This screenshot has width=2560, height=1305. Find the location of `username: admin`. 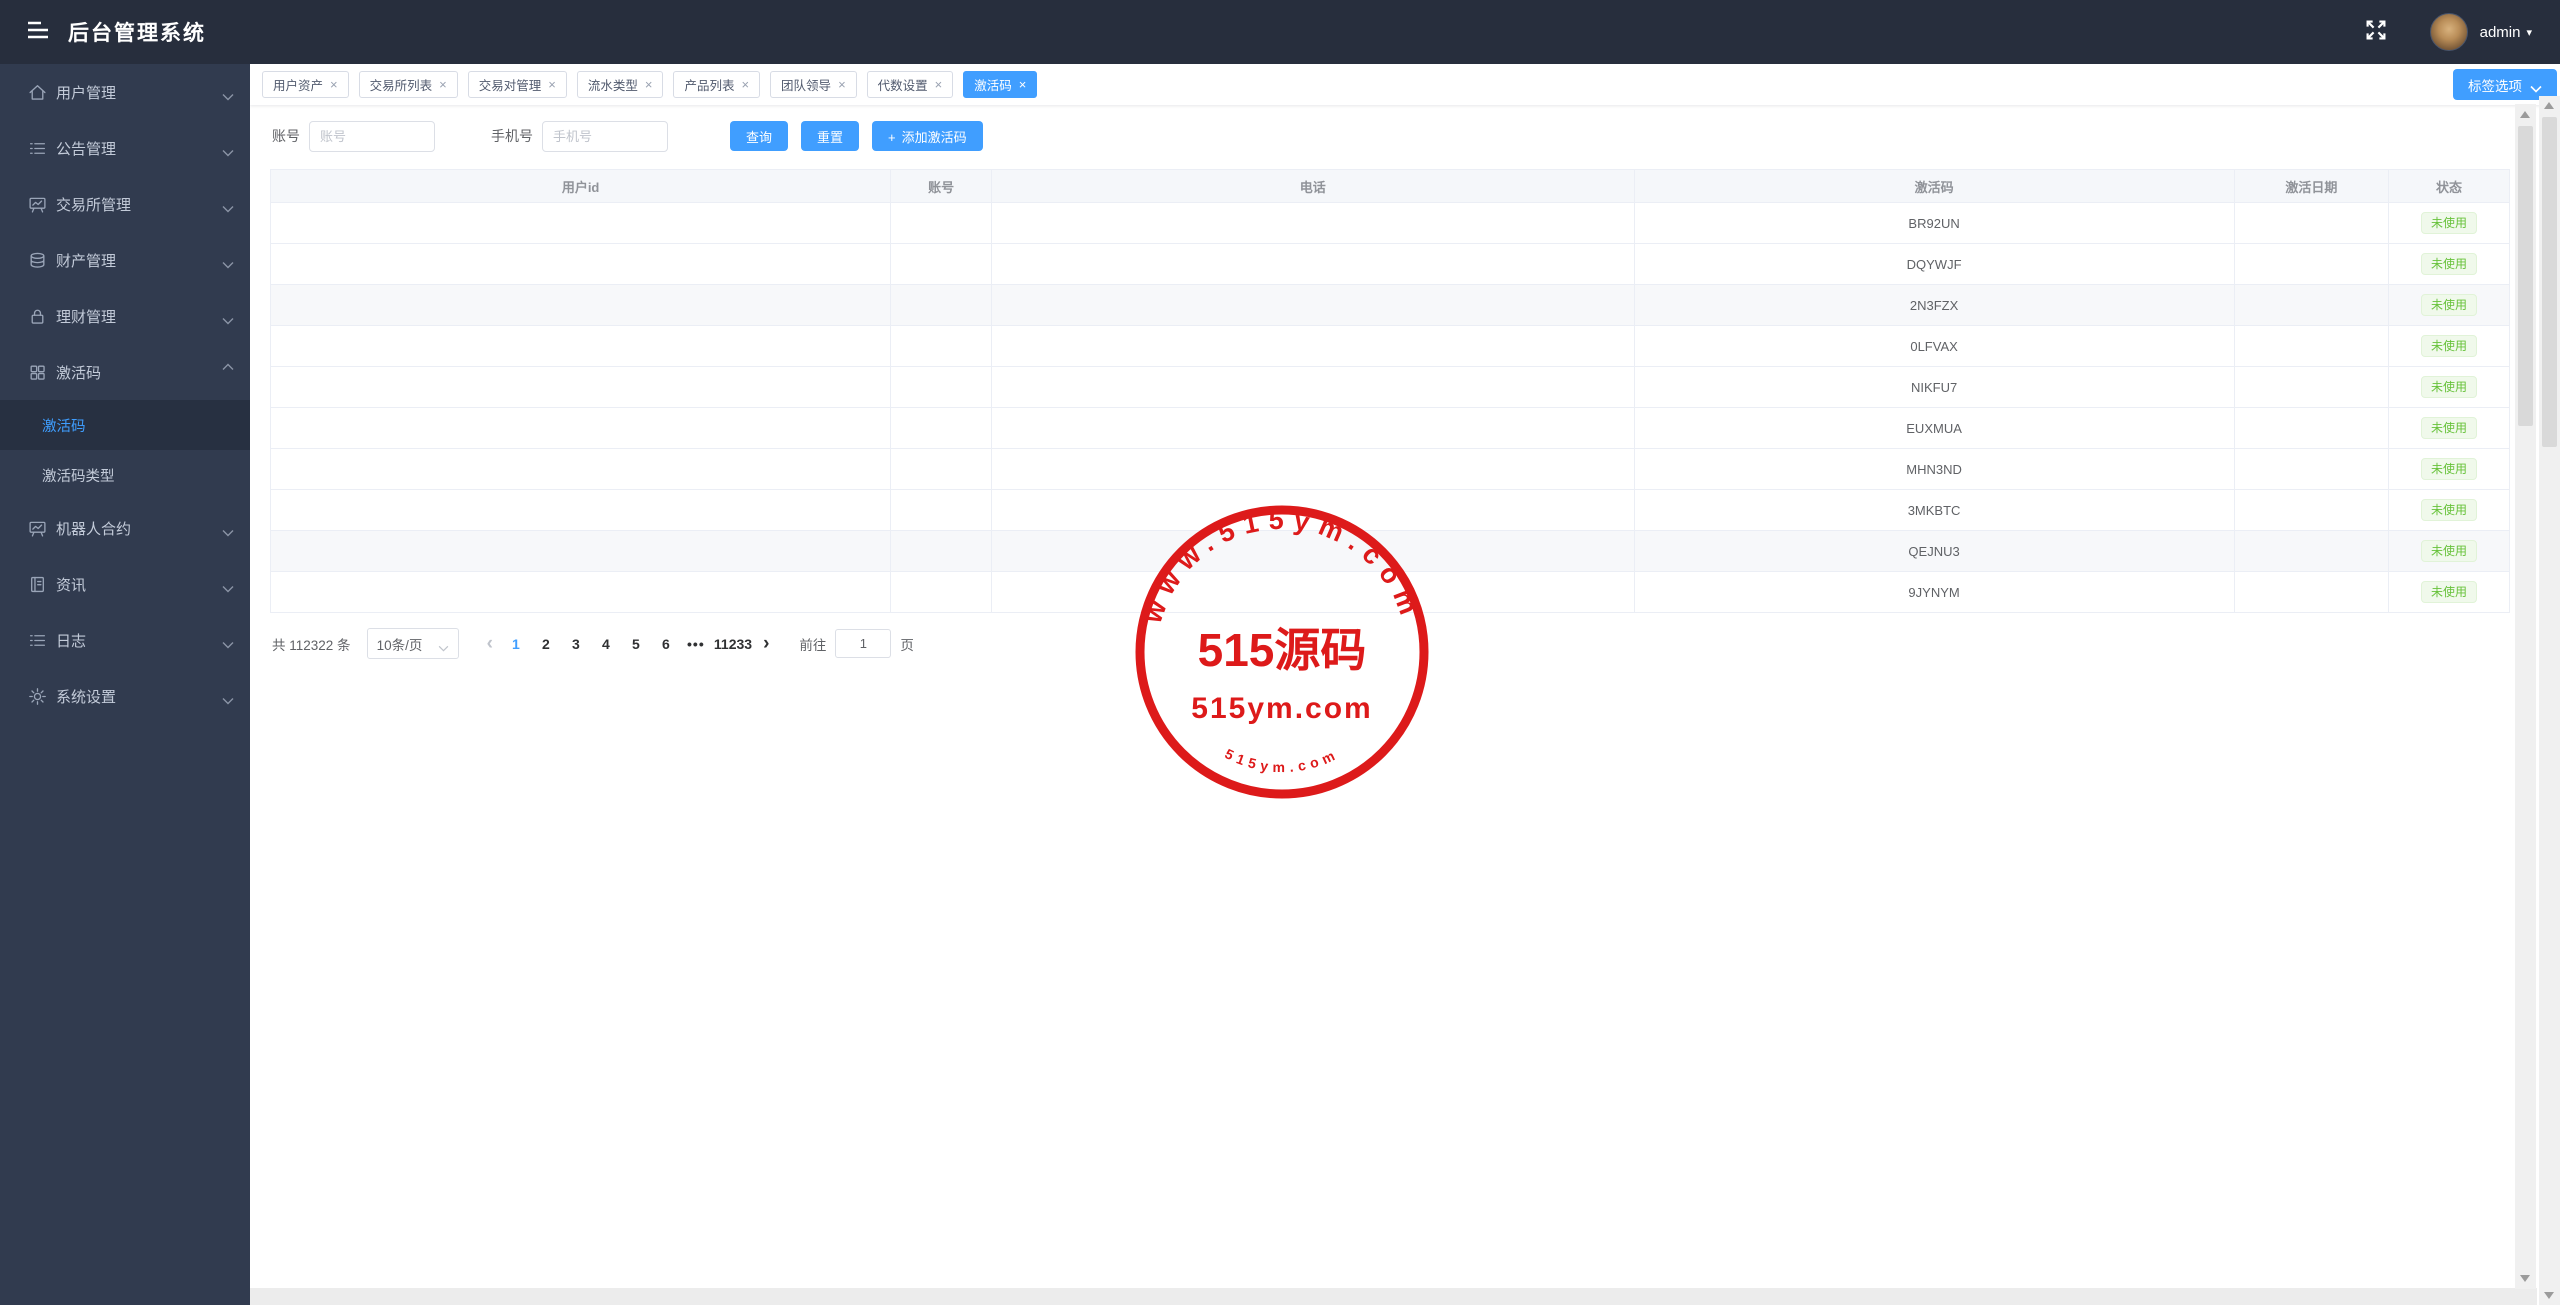

username: admin is located at coordinates (2500, 32).